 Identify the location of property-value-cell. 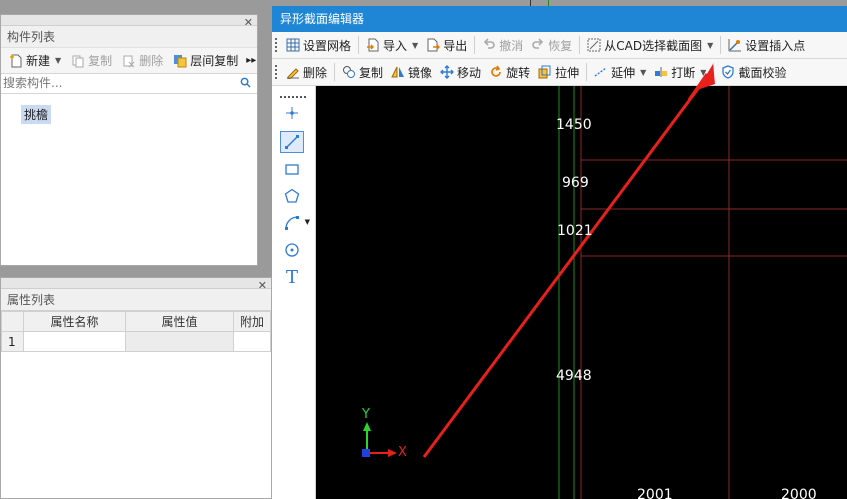
(179, 341).